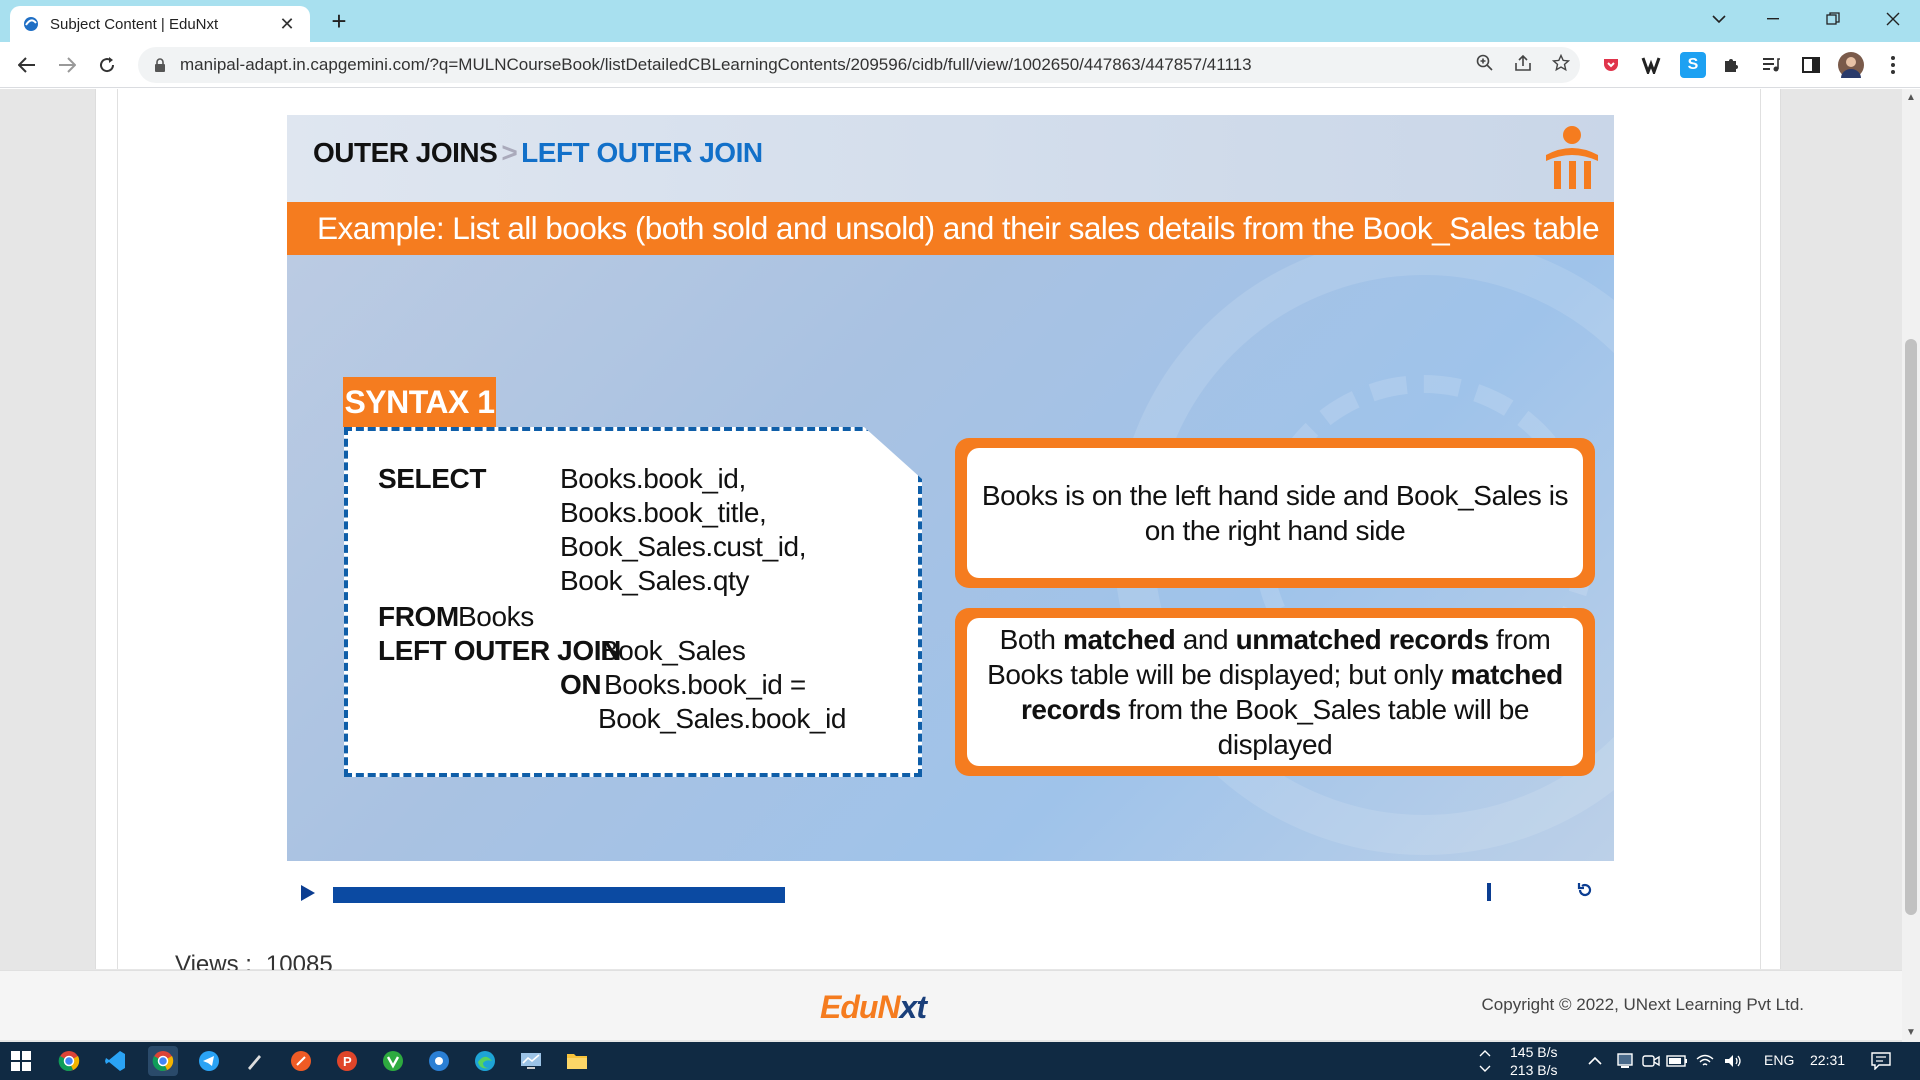 The image size is (1920, 1080). Describe the element at coordinates (115, 1061) in the screenshot. I see `vscode-taskbar-icon` at that location.